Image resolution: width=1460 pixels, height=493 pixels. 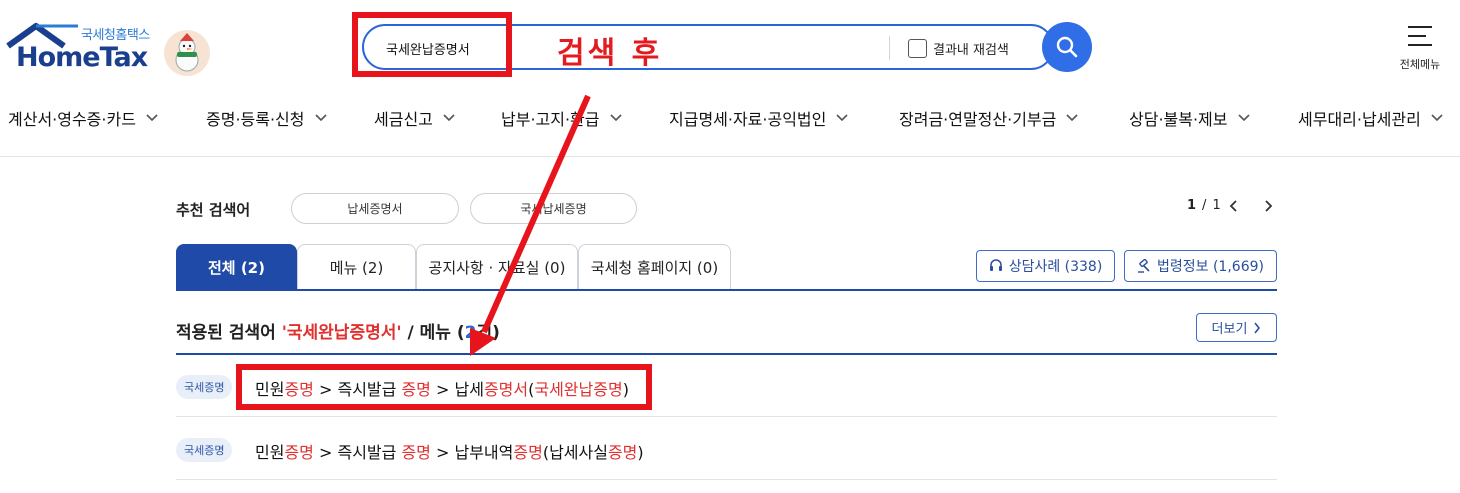 What do you see at coordinates (1420, 48) in the screenshot?
I see `full-menu-button: 전체메뉴` at bounding box center [1420, 48].